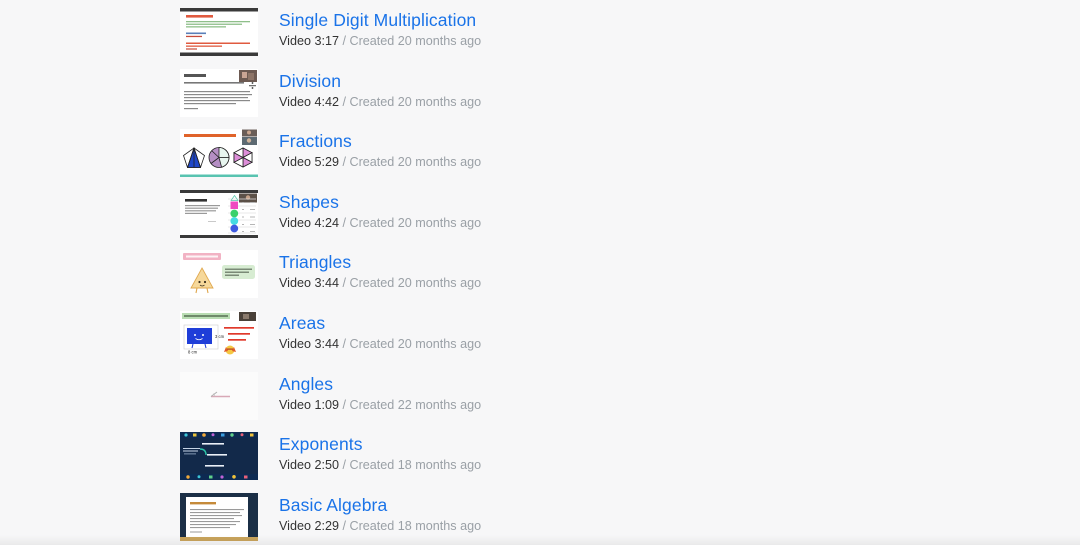 The image size is (1080, 545). I want to click on video-text-block: Shapes Video 4:24 / Created 20 months ago, so click(380, 211).